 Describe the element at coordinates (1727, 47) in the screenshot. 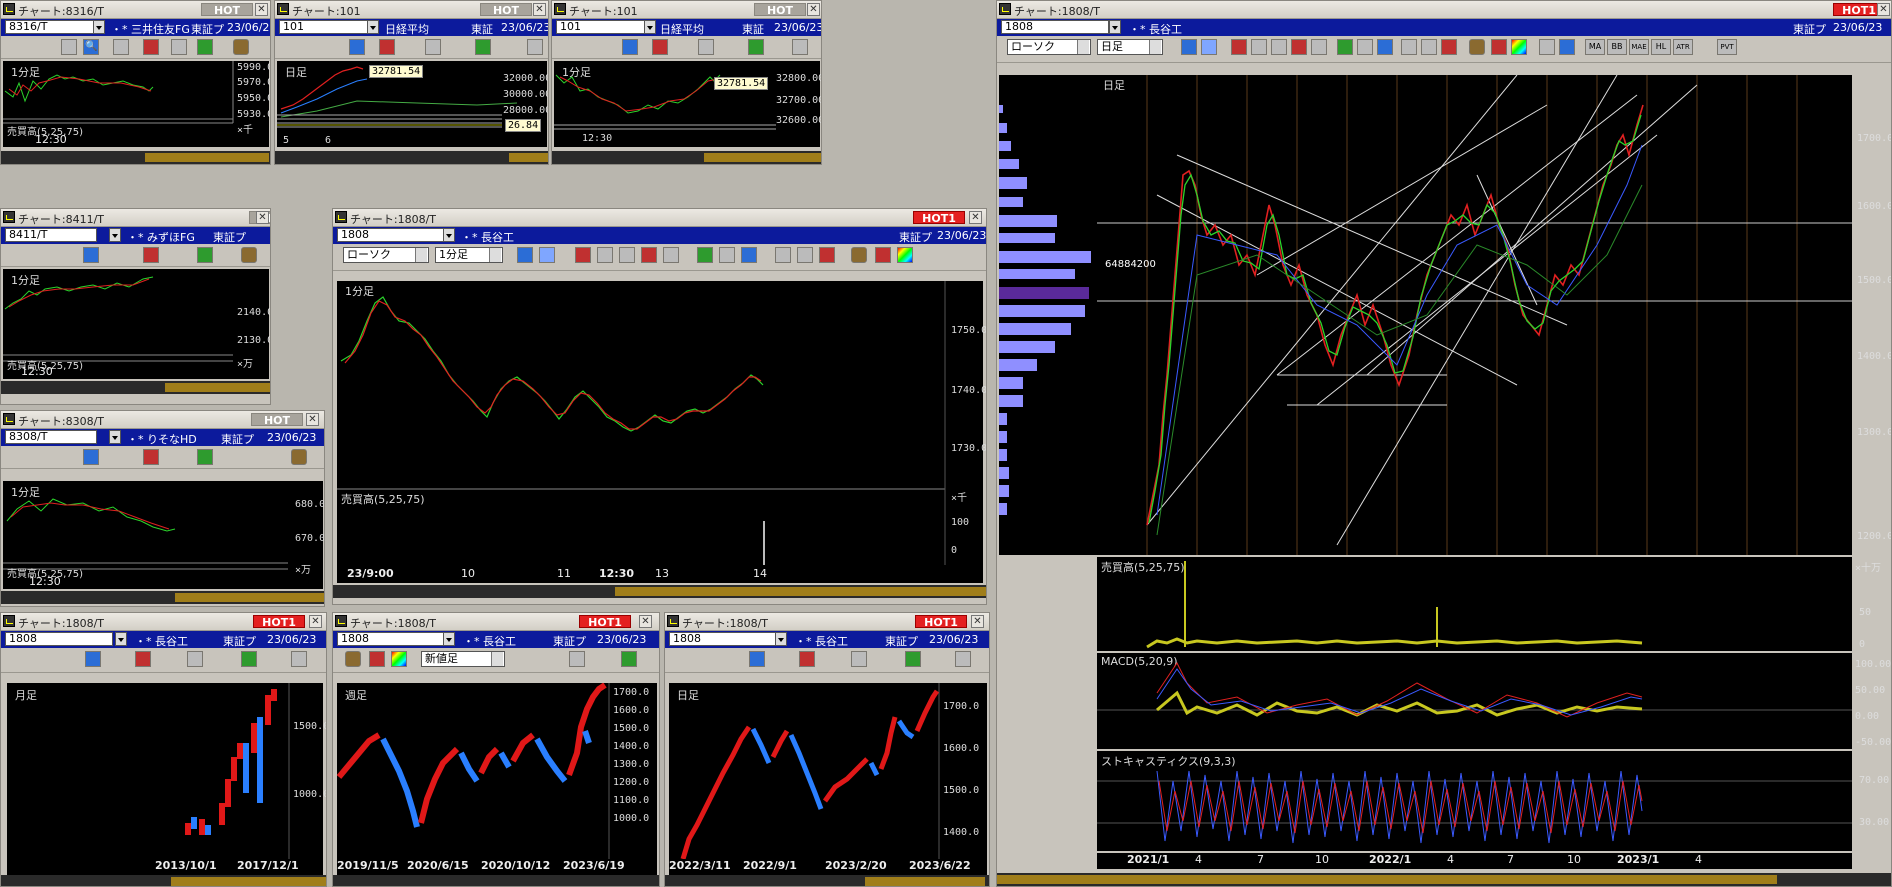

I see `pvt-button: PVT` at that location.